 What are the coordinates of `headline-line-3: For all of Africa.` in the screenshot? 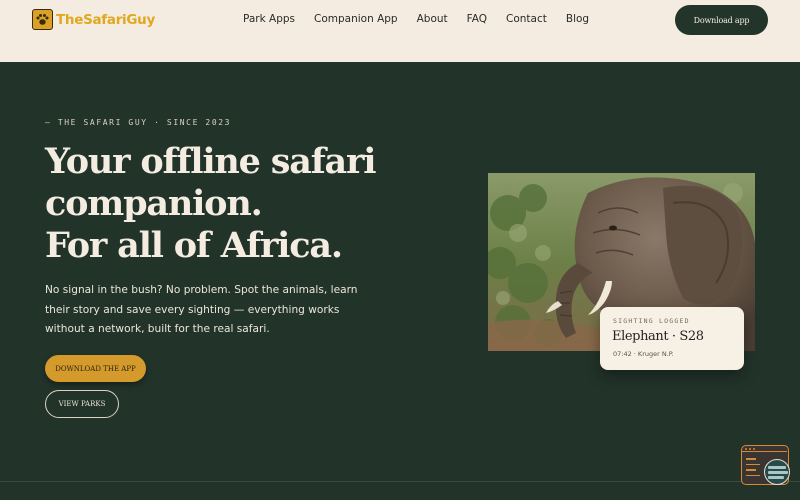 It's located at (194, 245).